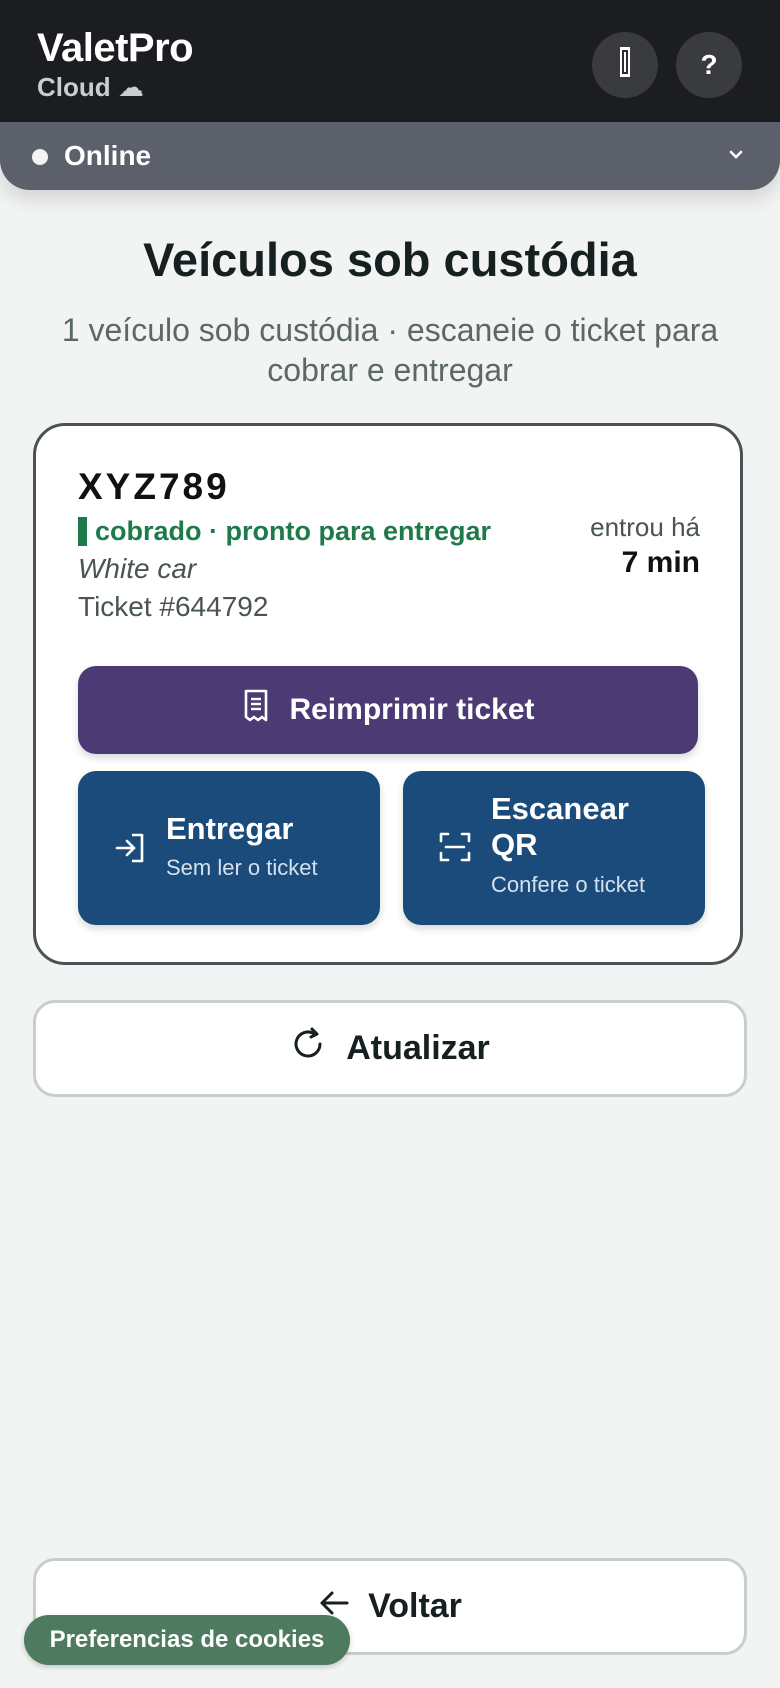  Describe the element at coordinates (645, 527) in the screenshot. I see `entered-label: entrou há` at that location.